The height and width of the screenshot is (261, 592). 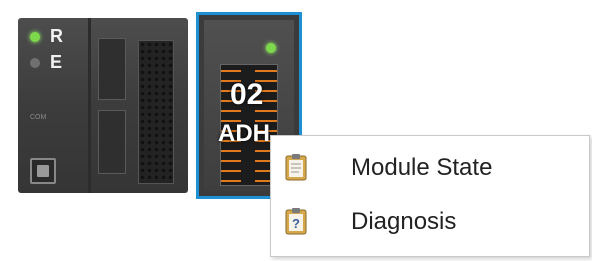 I want to click on cpu-slot-lower, so click(x=112, y=142).